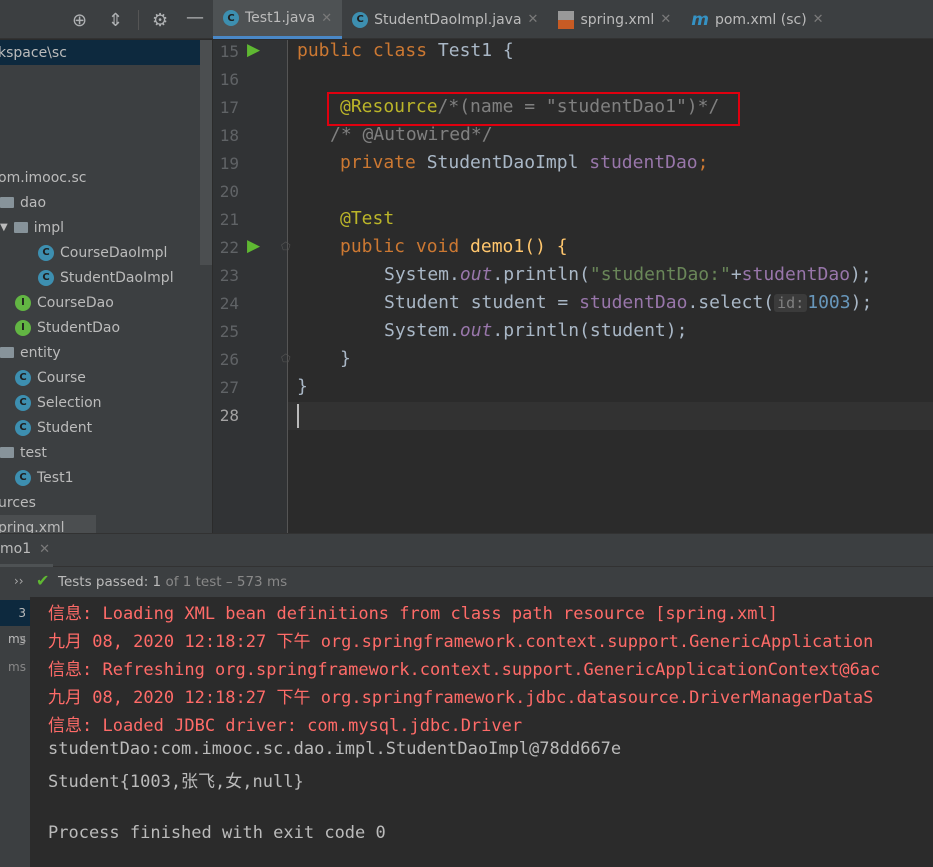  What do you see at coordinates (58, 402) in the screenshot?
I see `tree-item: C Selection` at bounding box center [58, 402].